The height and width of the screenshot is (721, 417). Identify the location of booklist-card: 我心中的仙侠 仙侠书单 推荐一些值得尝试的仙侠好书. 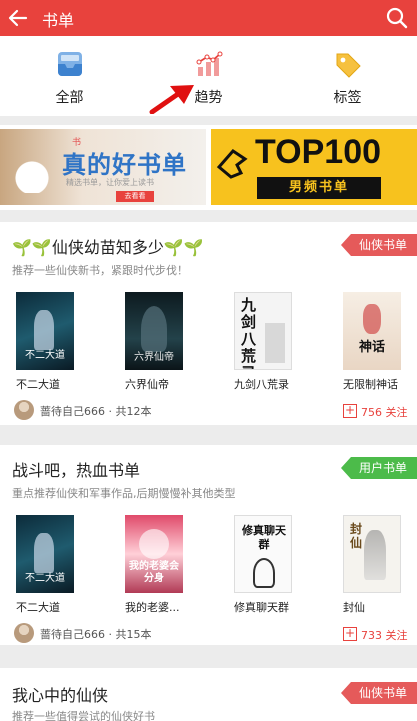
(208, 694).